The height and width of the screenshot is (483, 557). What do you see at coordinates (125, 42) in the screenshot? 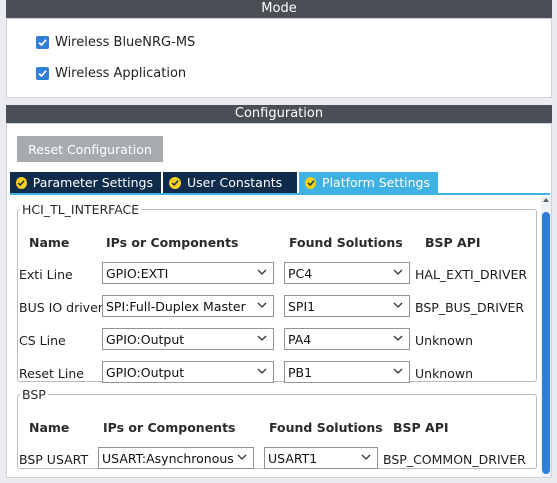
I see `checkbox-label: Wireless BlueNRG-MS` at bounding box center [125, 42].